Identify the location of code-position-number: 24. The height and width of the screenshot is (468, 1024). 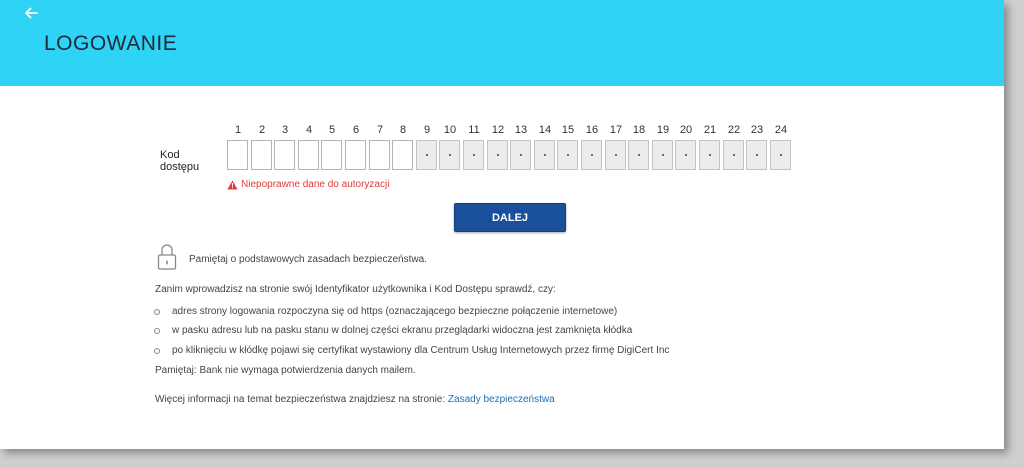
(781, 130).